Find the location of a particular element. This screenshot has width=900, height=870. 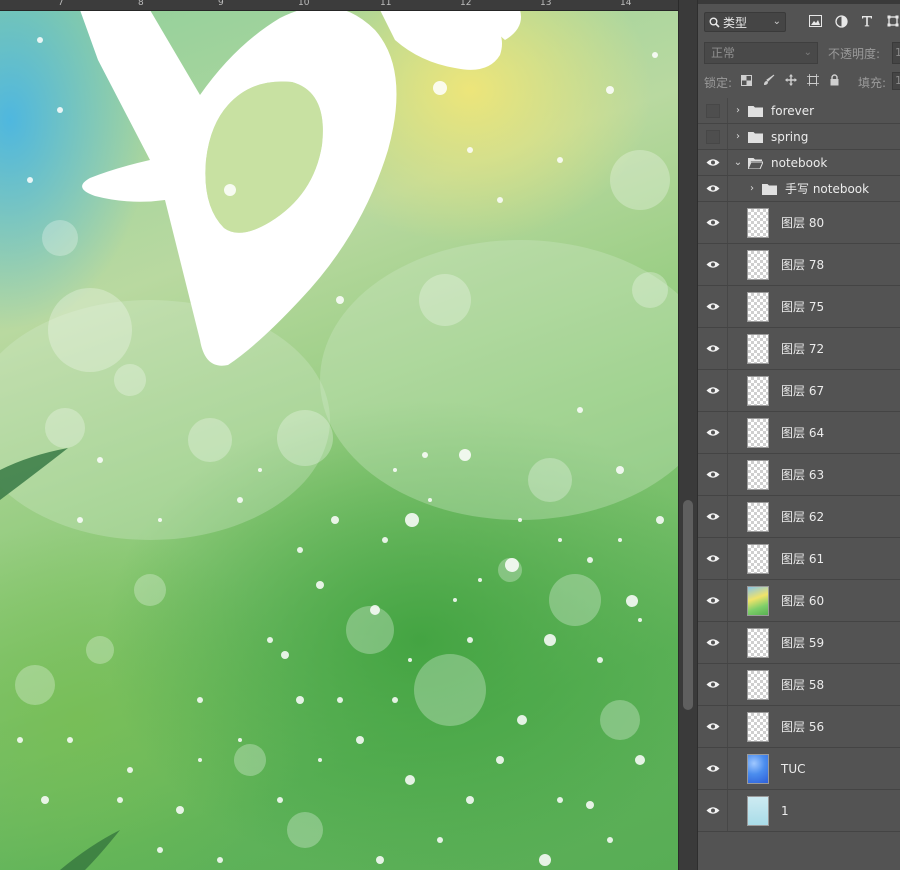

folder-icon is located at coordinates (769, 189).